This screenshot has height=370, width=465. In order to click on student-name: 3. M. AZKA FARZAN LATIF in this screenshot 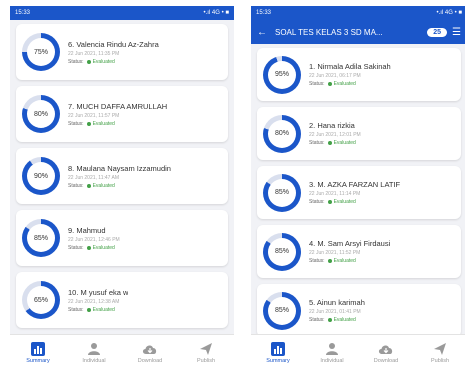, I will do `click(355, 184)`.